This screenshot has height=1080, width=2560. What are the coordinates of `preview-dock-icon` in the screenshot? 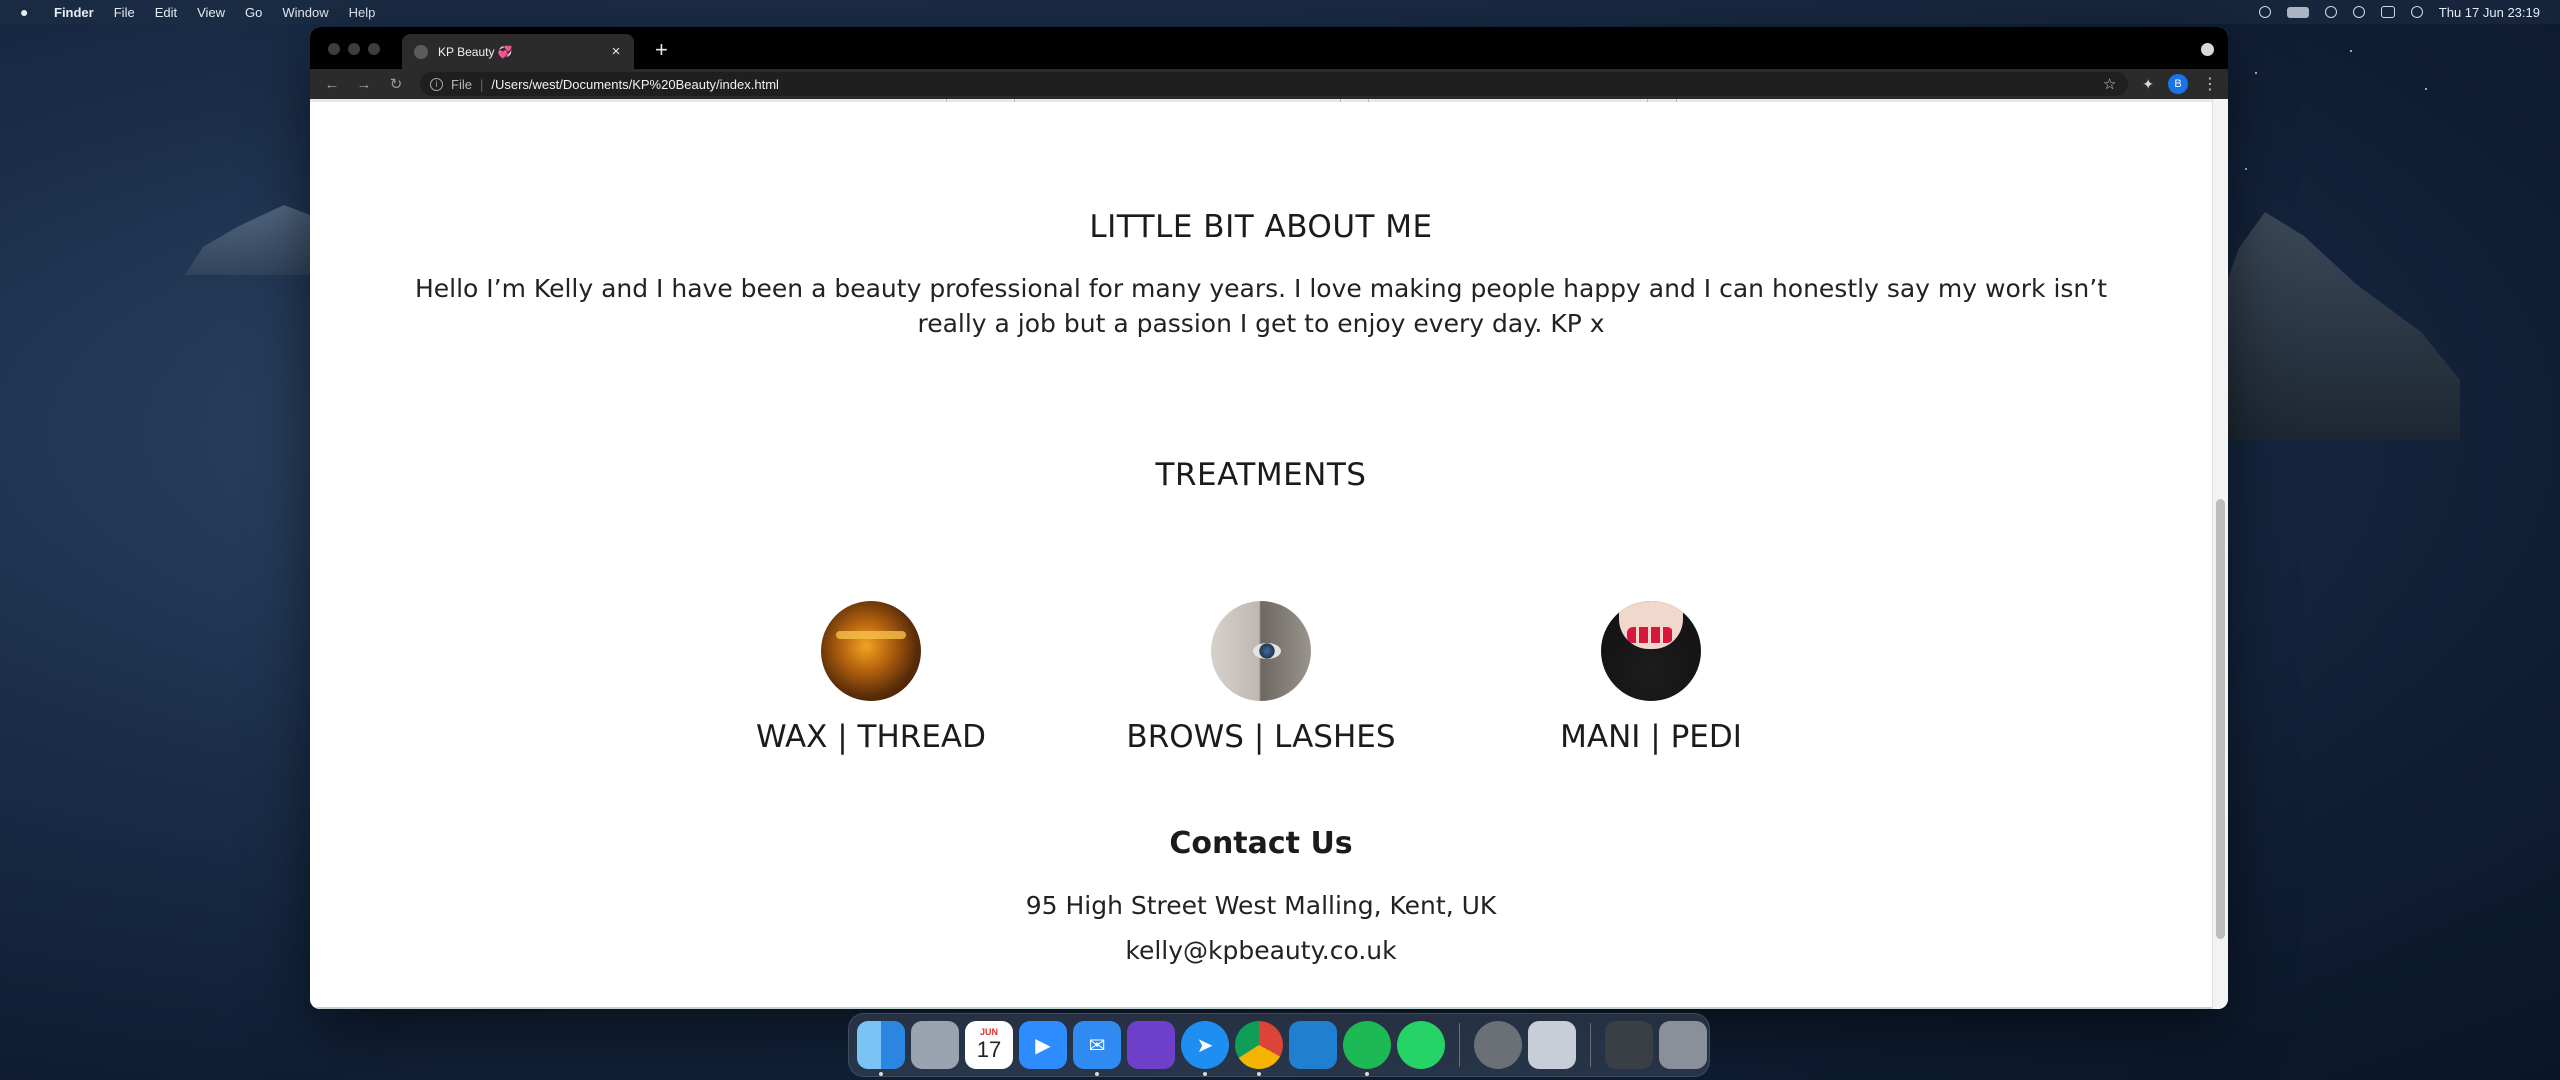 It's located at (1552, 1045).